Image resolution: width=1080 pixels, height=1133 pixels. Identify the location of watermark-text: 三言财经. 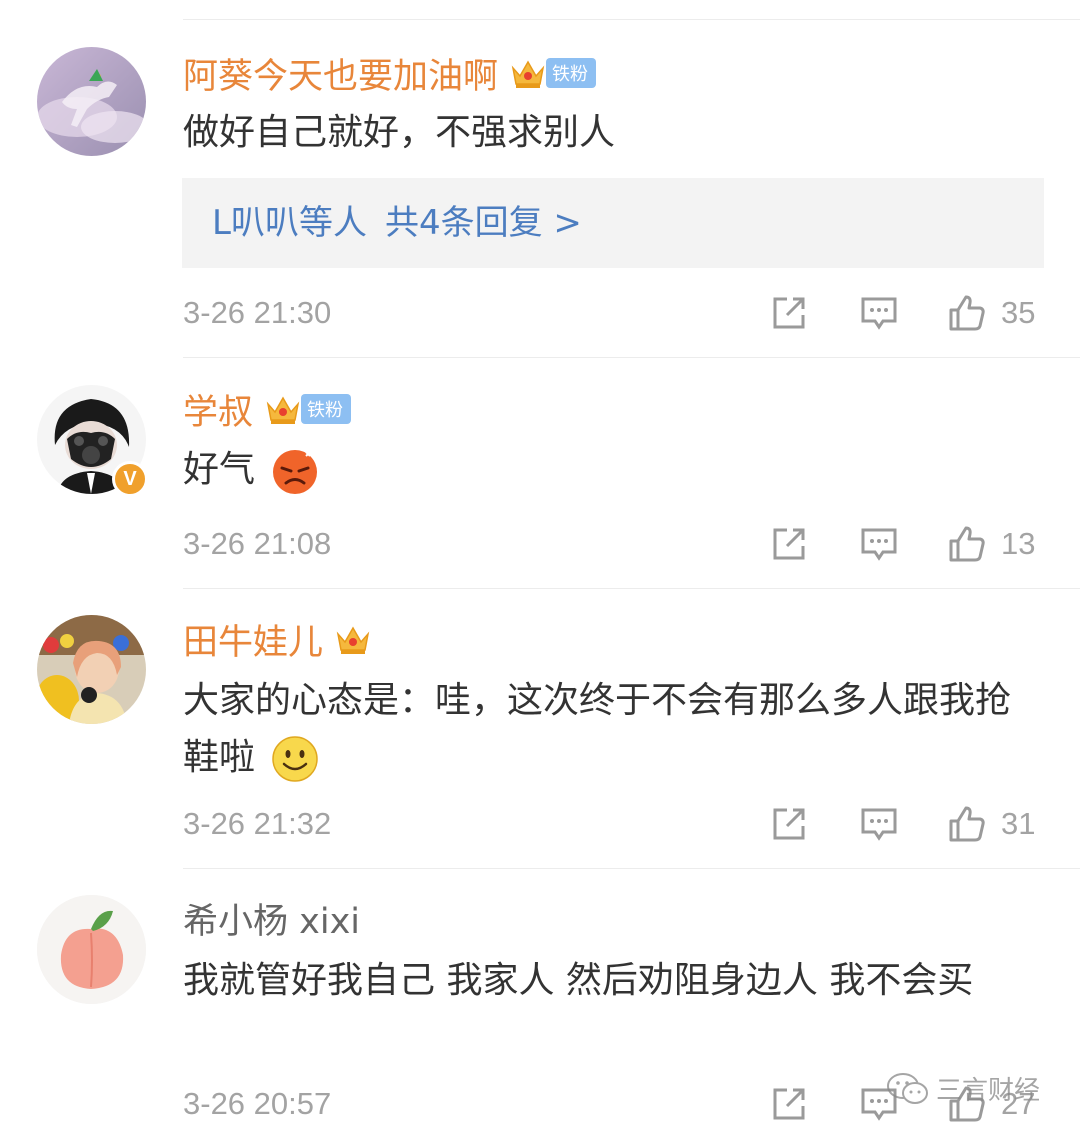
(988, 1091).